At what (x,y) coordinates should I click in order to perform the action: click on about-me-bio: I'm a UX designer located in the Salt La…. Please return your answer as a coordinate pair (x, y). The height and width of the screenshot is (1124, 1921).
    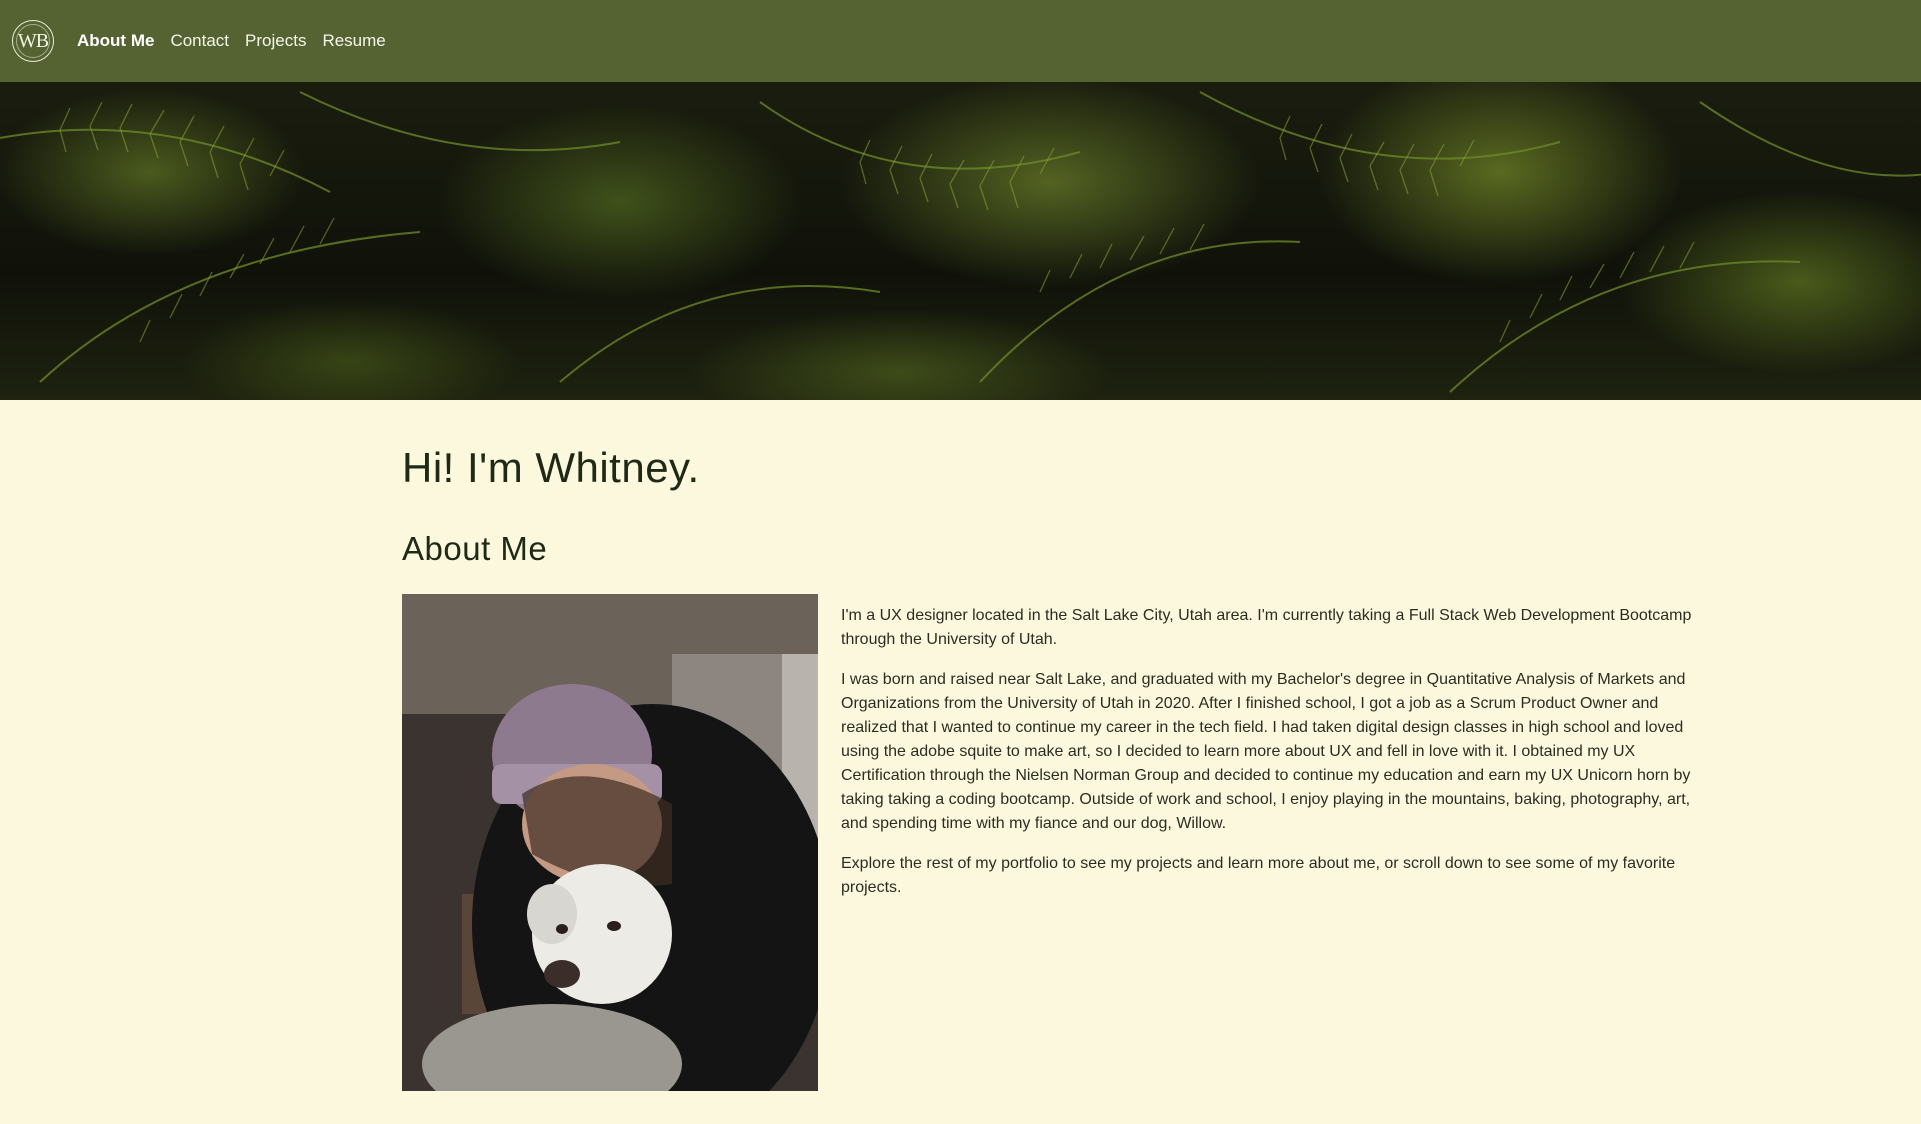
    Looking at the image, I should click on (1271, 755).